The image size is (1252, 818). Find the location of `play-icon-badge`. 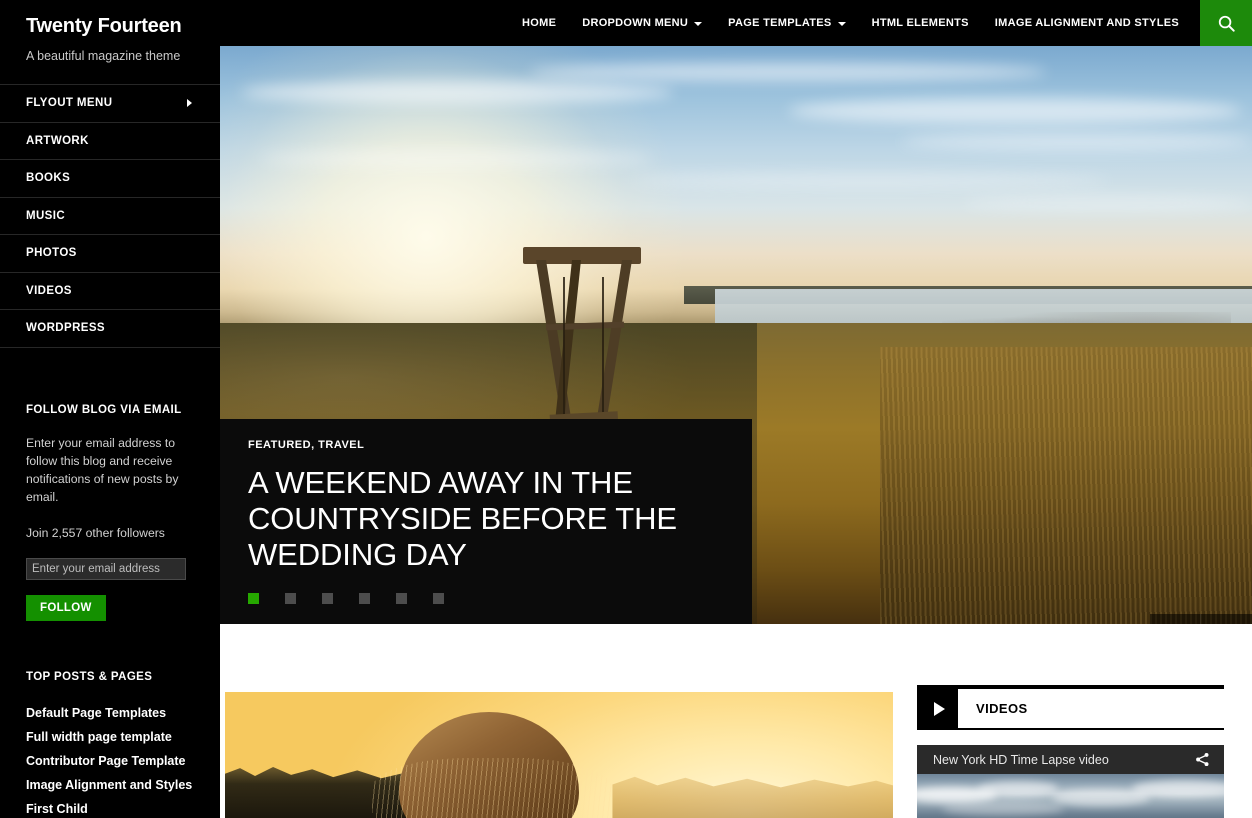

play-icon-badge is located at coordinates (937, 708).